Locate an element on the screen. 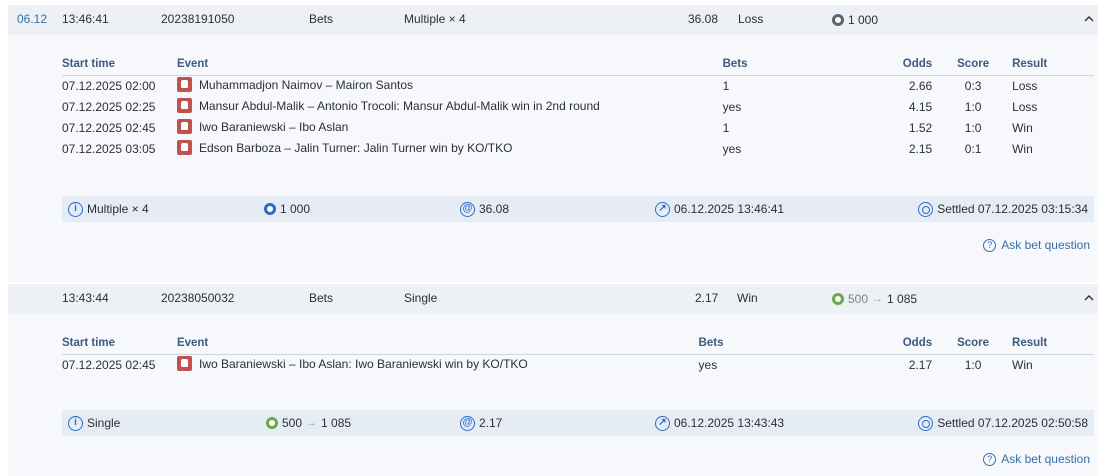  bet-kind: Multiple × 4 is located at coordinates (435, 19).